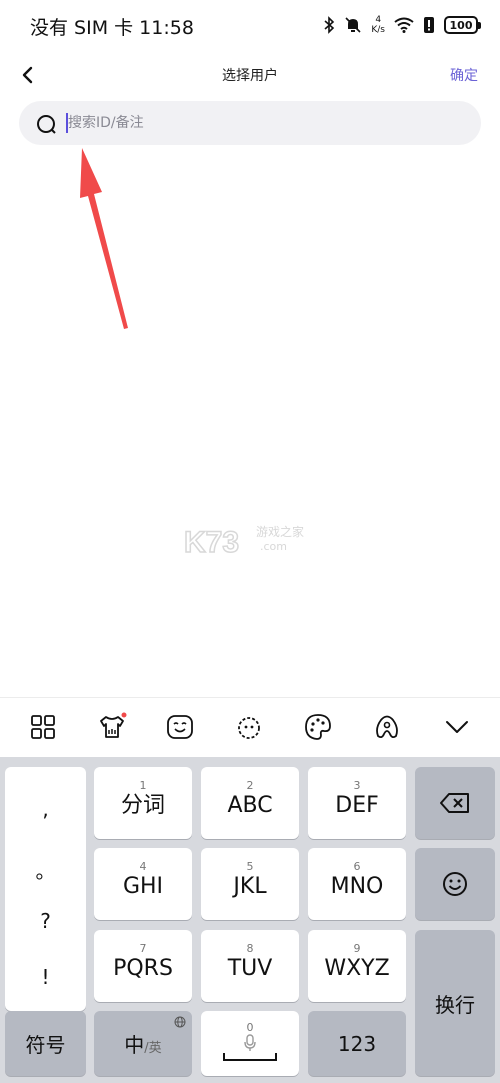  What do you see at coordinates (45, 1043) in the screenshot?
I see `symbols-key: 符号` at bounding box center [45, 1043].